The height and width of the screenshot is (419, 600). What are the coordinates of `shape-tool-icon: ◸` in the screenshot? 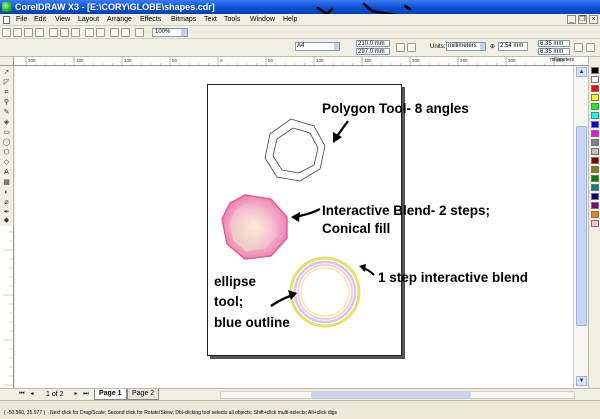 It's located at (6, 82).